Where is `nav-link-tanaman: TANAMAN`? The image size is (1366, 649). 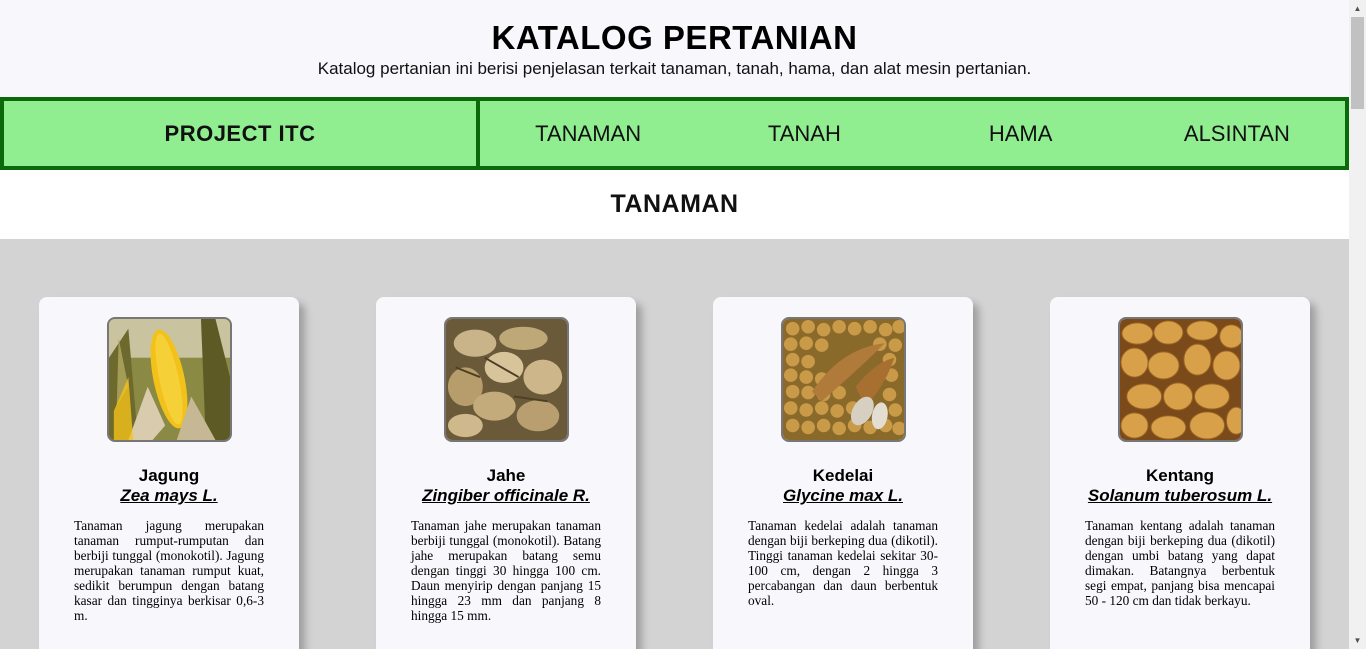
nav-link-tanaman: TANAMAN is located at coordinates (588, 134).